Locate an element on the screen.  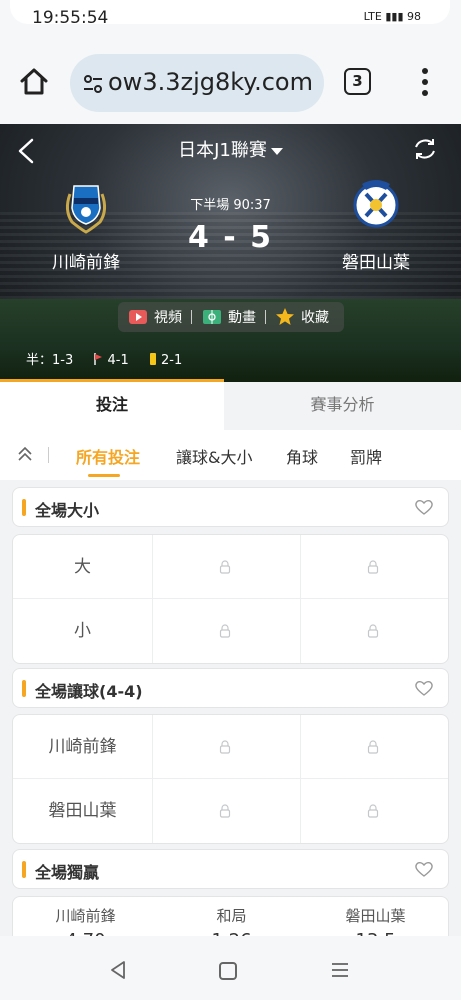
tab-all-bets: 所有投注 is located at coordinates (108, 456).